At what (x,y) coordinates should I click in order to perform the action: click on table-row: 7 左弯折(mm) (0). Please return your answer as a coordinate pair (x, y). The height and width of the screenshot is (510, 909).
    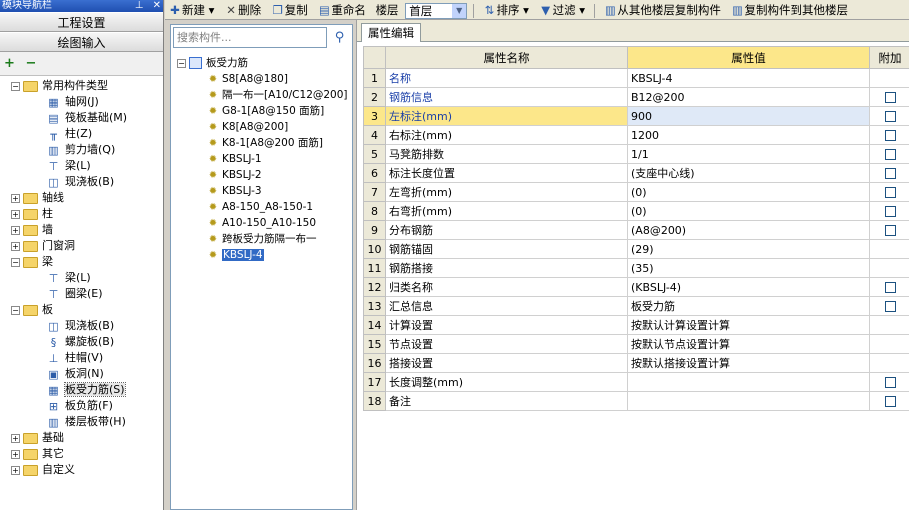
    Looking at the image, I should click on (636, 192).